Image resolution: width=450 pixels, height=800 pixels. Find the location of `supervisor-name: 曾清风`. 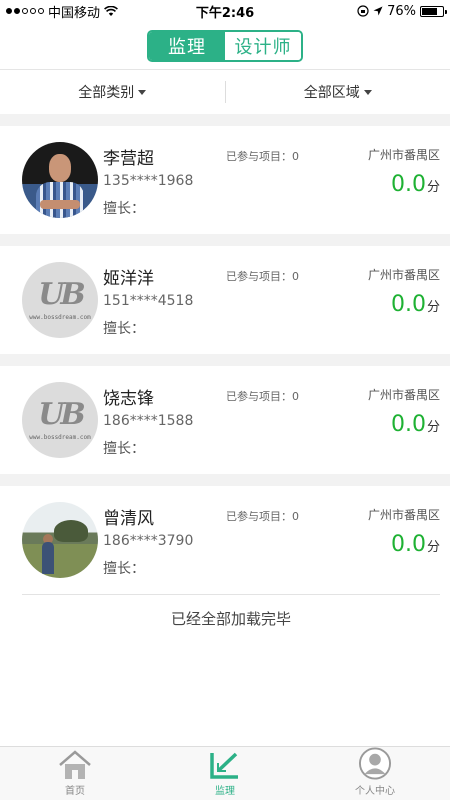

supervisor-name: 曾清风 is located at coordinates (128, 519).